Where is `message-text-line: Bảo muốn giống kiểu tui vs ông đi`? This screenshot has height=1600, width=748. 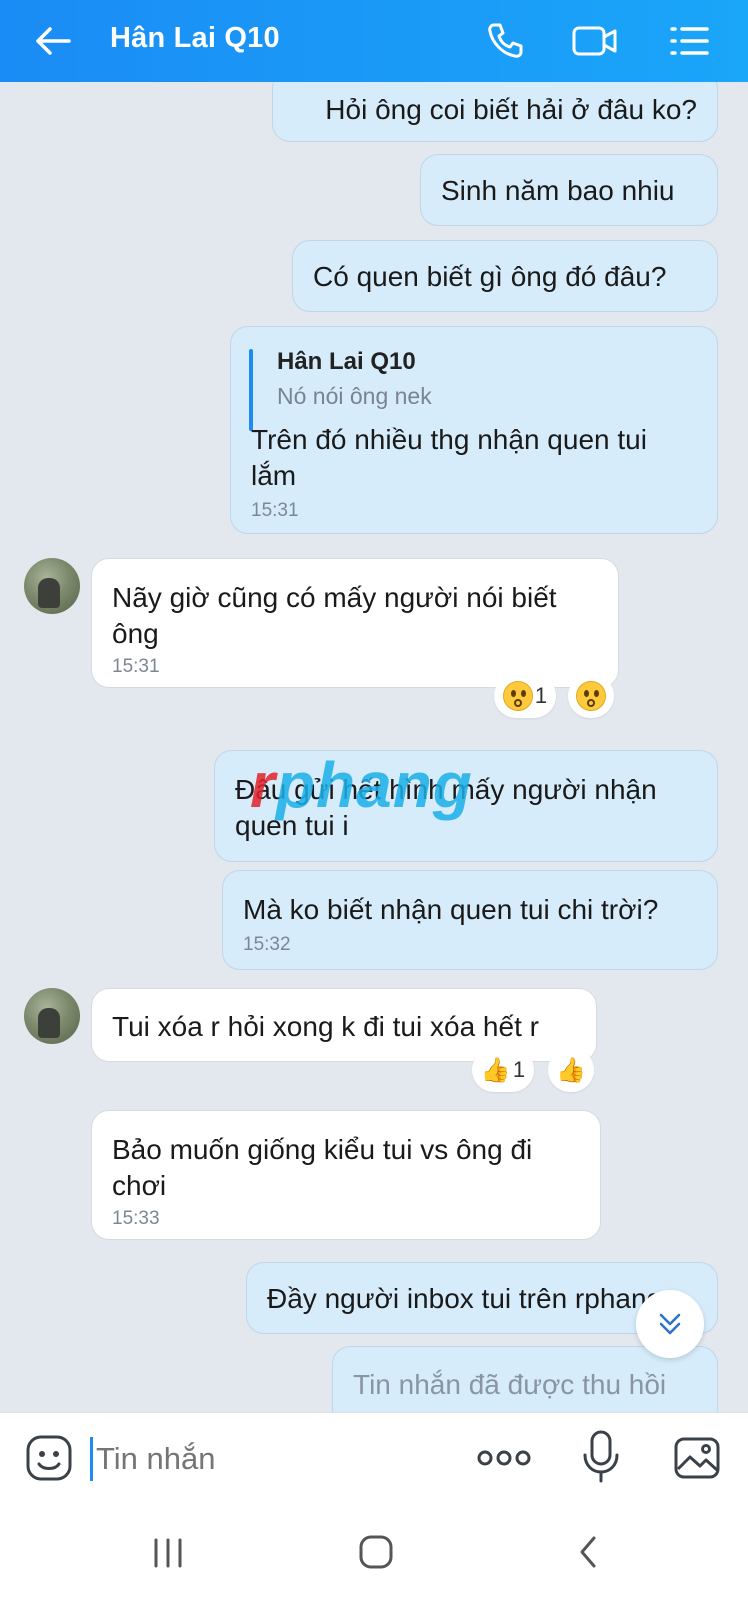 message-text-line: Bảo muốn giống kiểu tui vs ông đi is located at coordinates (322, 1149).